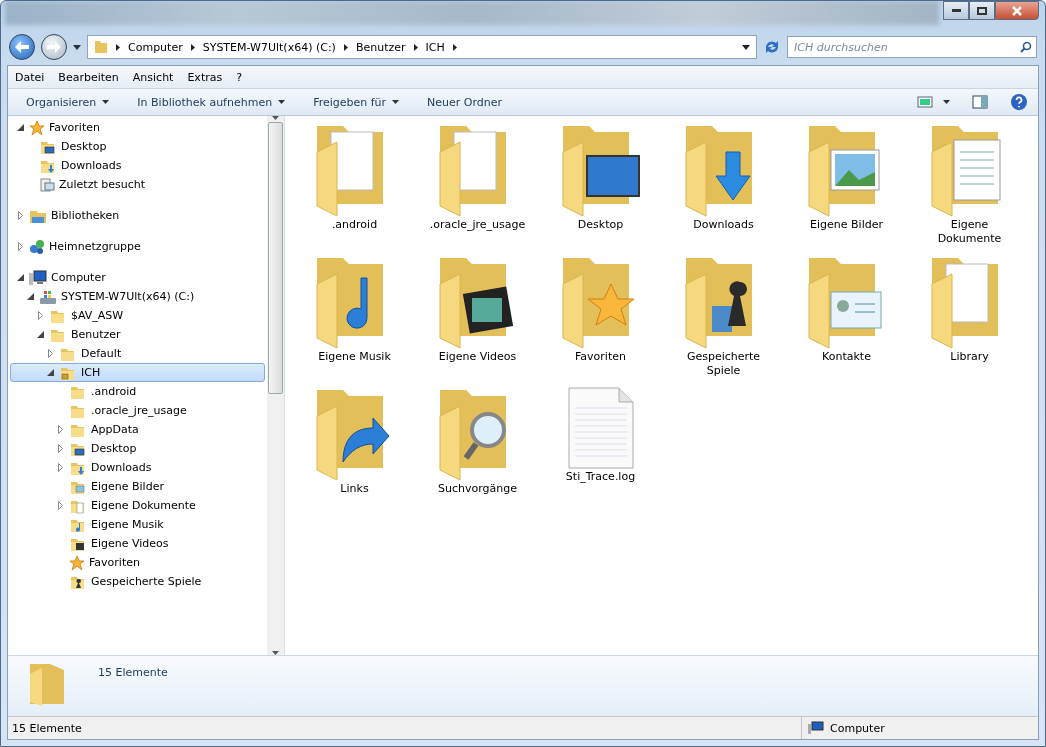  I want to click on status-location: Computer, so click(857, 728).